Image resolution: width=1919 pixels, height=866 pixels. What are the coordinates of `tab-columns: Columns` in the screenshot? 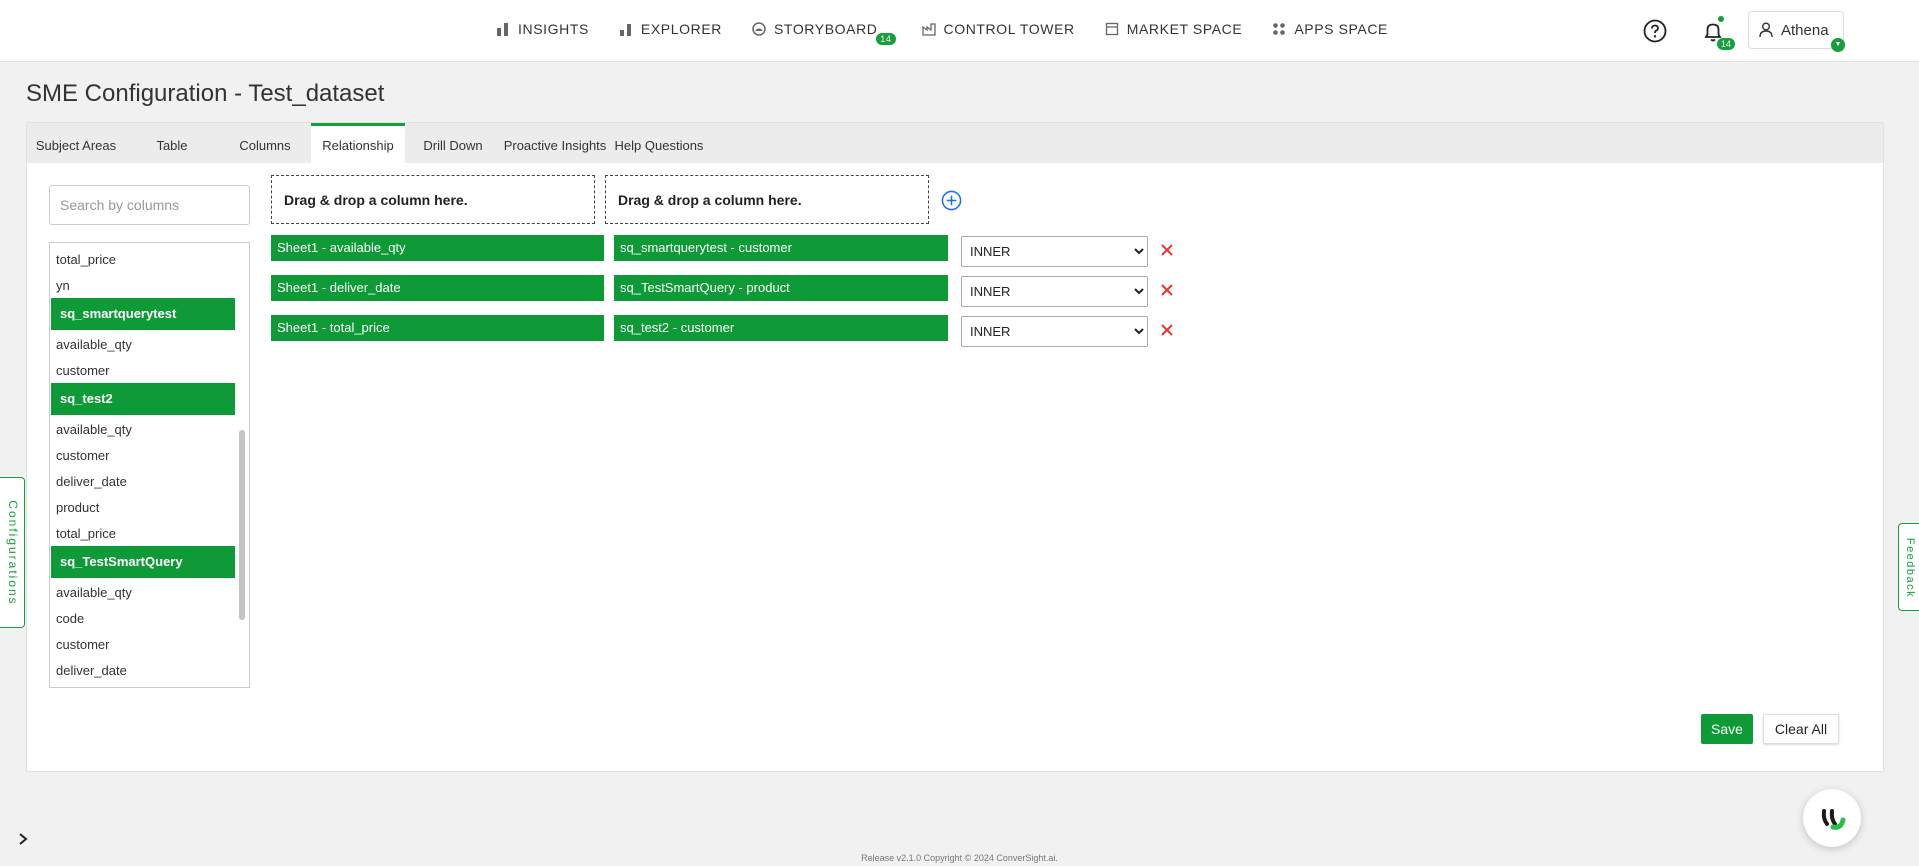 It's located at (265, 143).